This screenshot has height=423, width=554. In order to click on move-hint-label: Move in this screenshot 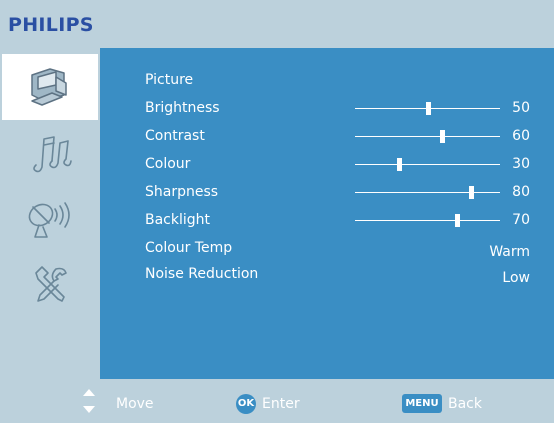, I will do `click(135, 404)`.